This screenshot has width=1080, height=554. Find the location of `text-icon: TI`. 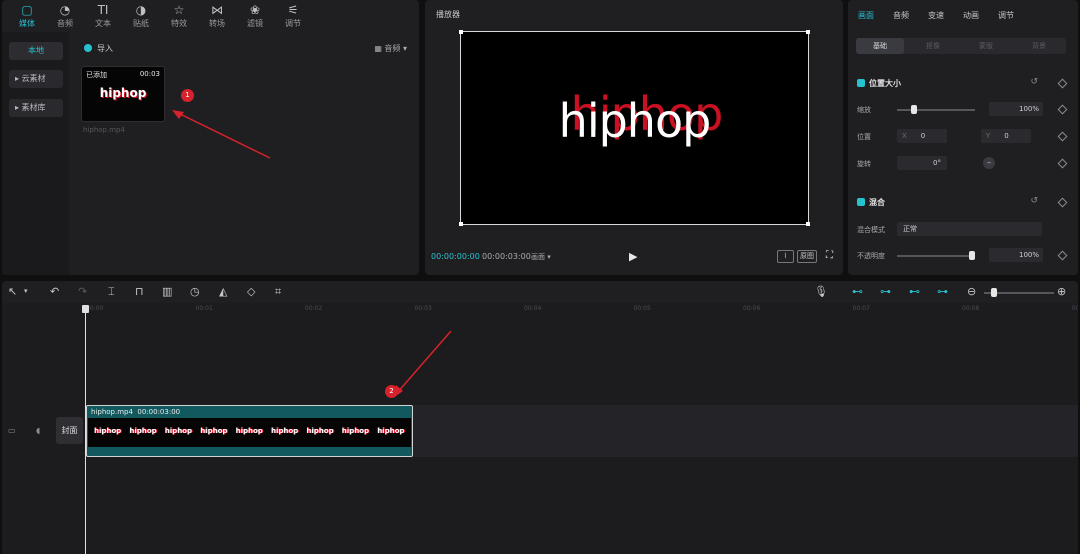

text-icon: TI is located at coordinates (103, 10).